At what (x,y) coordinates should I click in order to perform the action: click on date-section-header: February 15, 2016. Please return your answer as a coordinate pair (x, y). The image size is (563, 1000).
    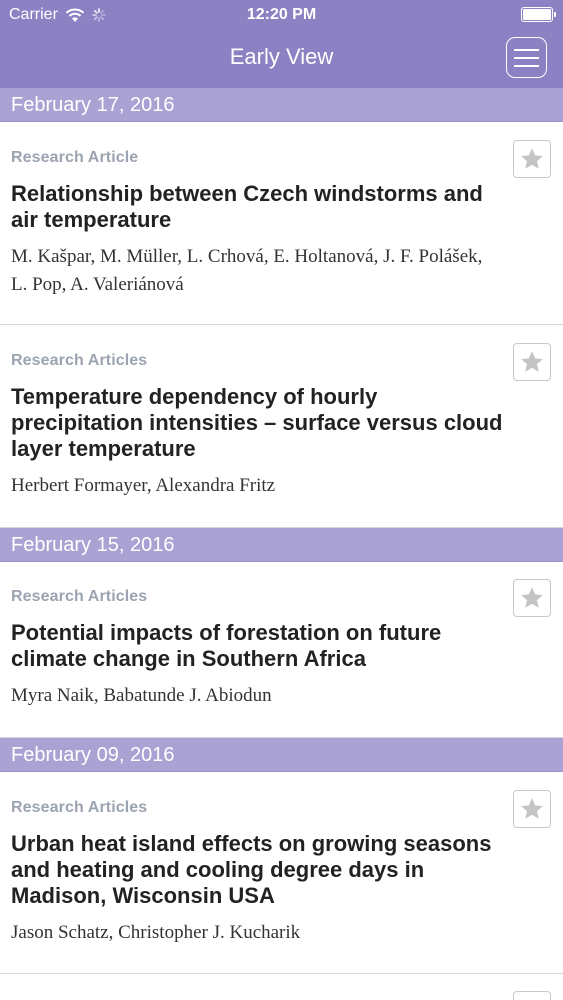
    Looking at the image, I should click on (281, 545).